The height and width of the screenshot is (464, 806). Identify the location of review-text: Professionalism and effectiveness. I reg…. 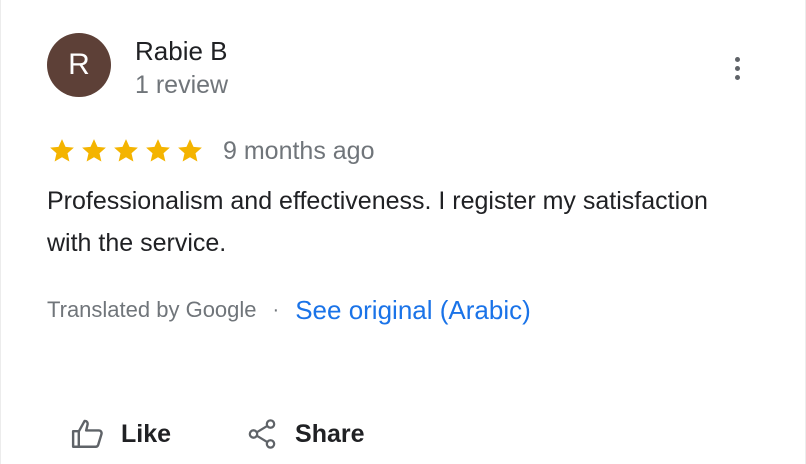
(377, 222).